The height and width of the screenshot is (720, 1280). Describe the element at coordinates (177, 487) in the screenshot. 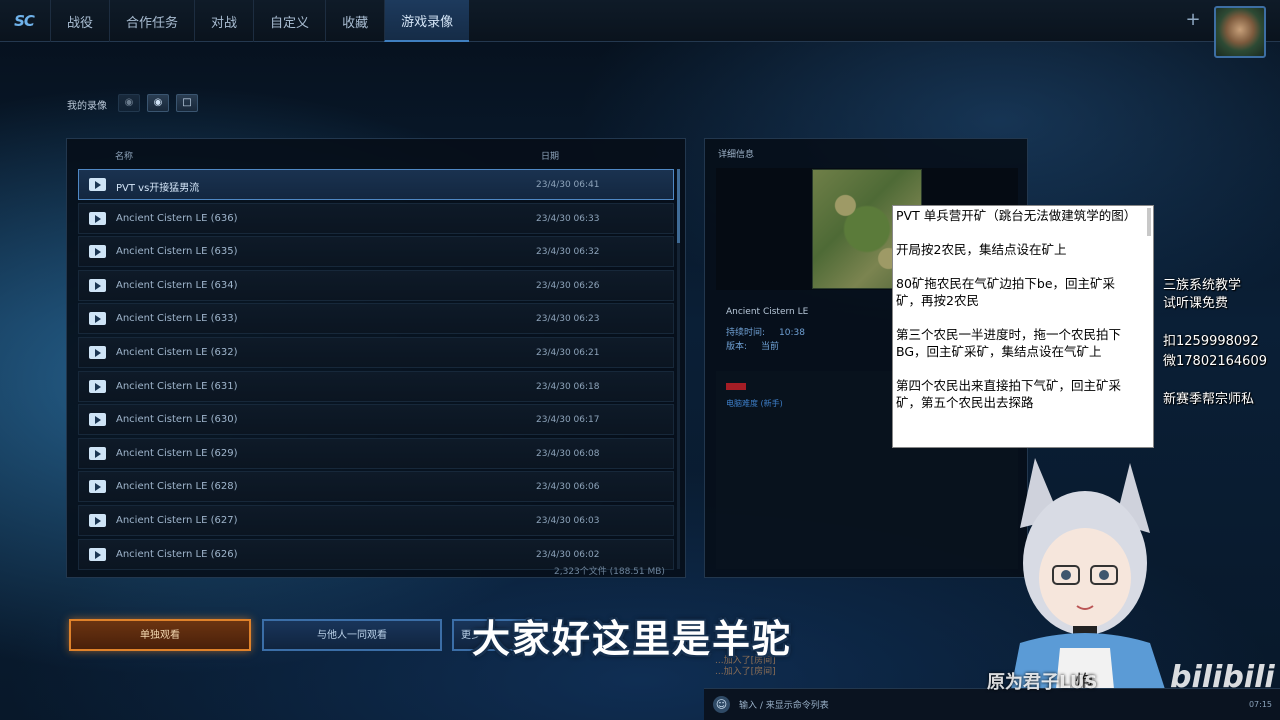

I see `replay-name: Ancient Cistern LE (628)` at that location.